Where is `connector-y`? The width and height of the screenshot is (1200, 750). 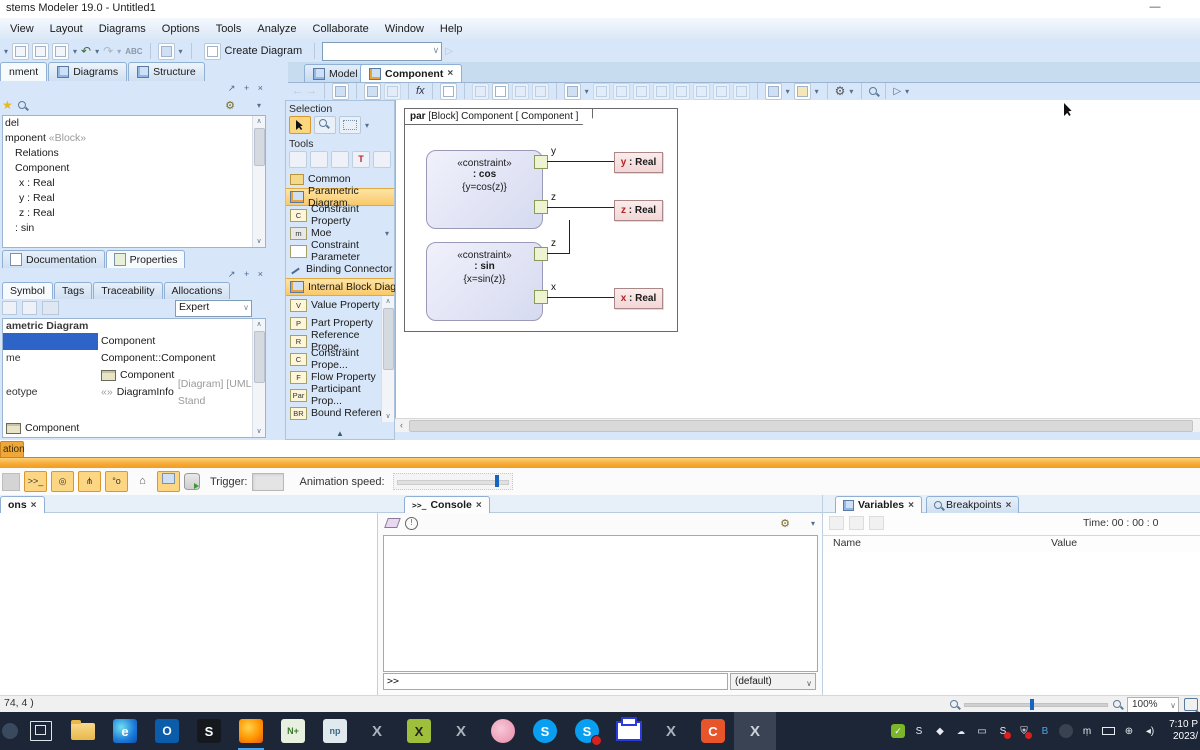
connector-y is located at coordinates (580, 161).